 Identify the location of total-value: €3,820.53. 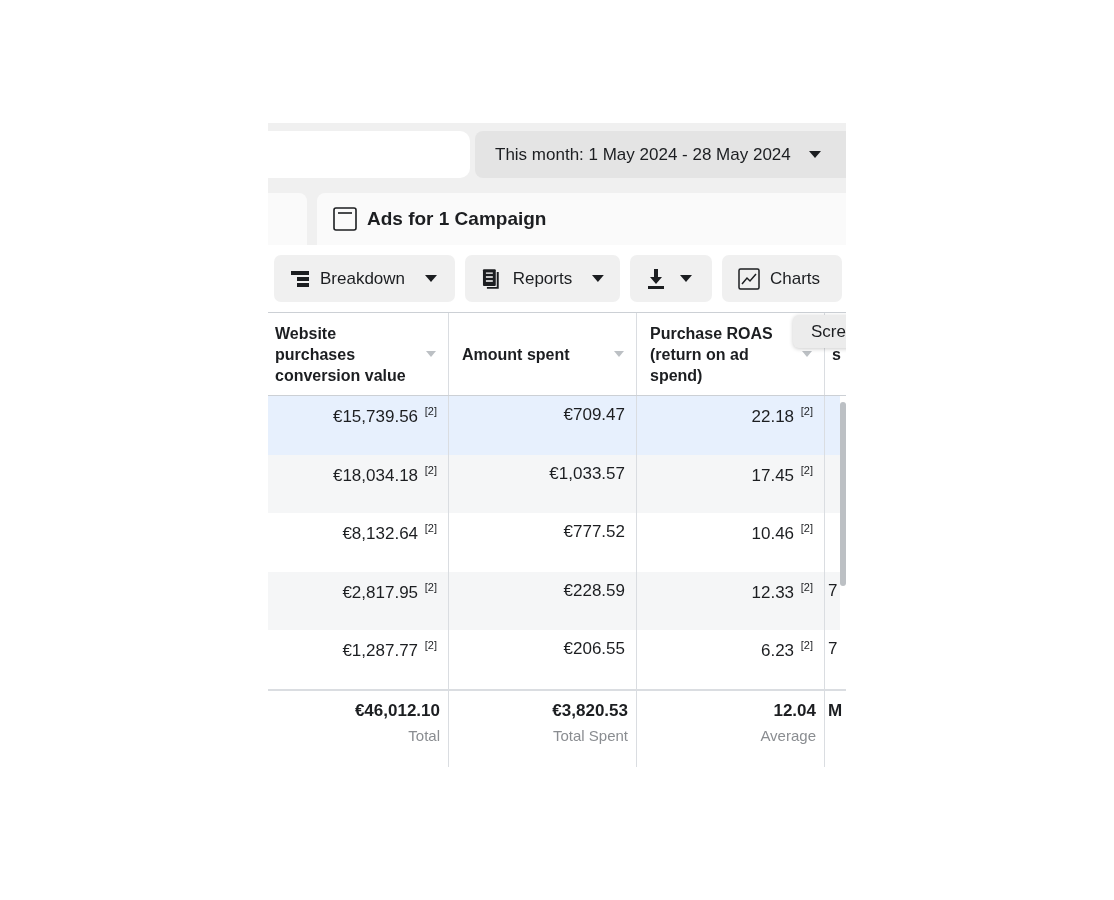
(590, 710).